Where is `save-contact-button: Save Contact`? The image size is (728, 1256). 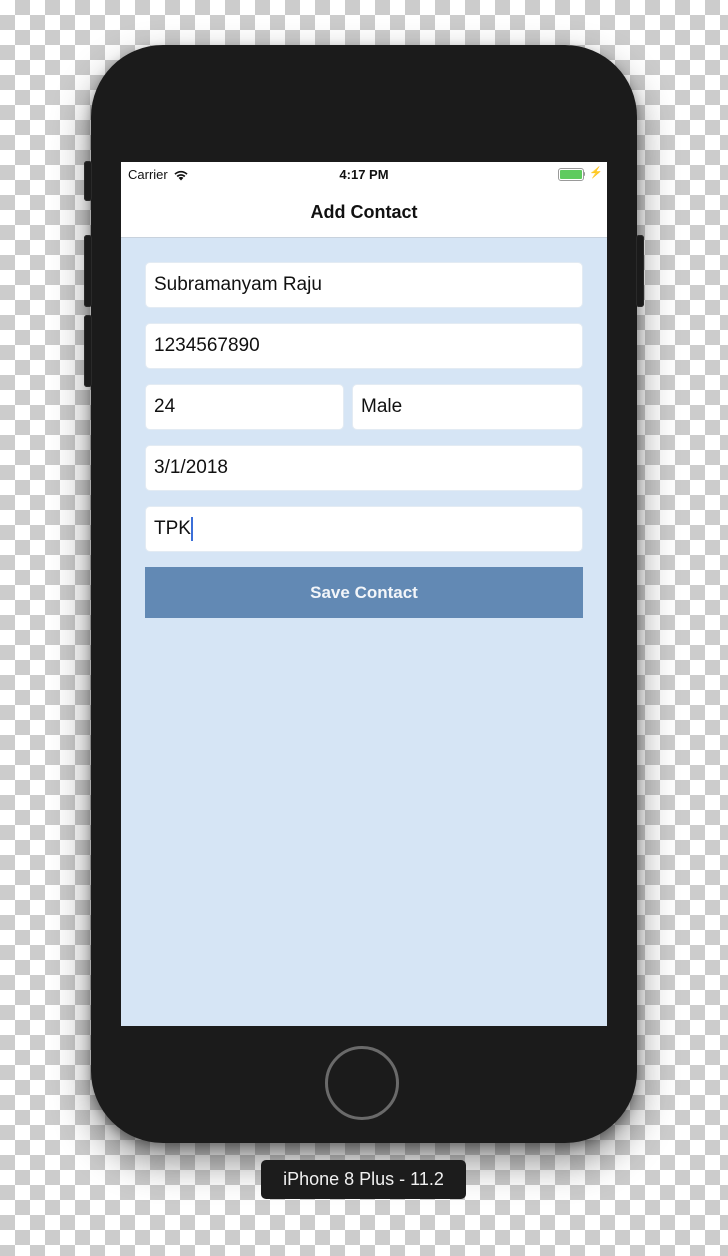
save-contact-button: Save Contact is located at coordinates (364, 592).